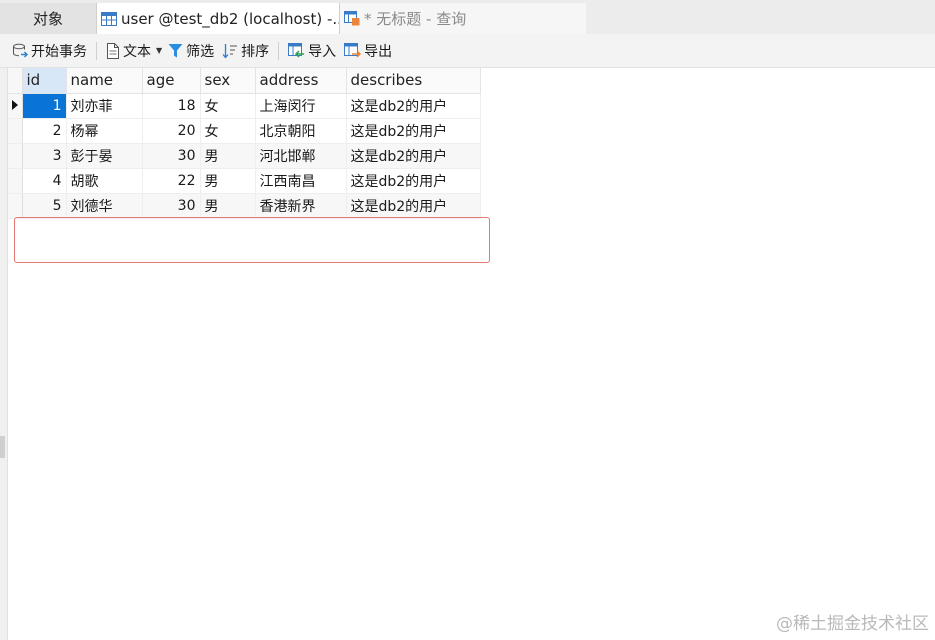  I want to click on chevron-down-icon: ▼, so click(159, 50).